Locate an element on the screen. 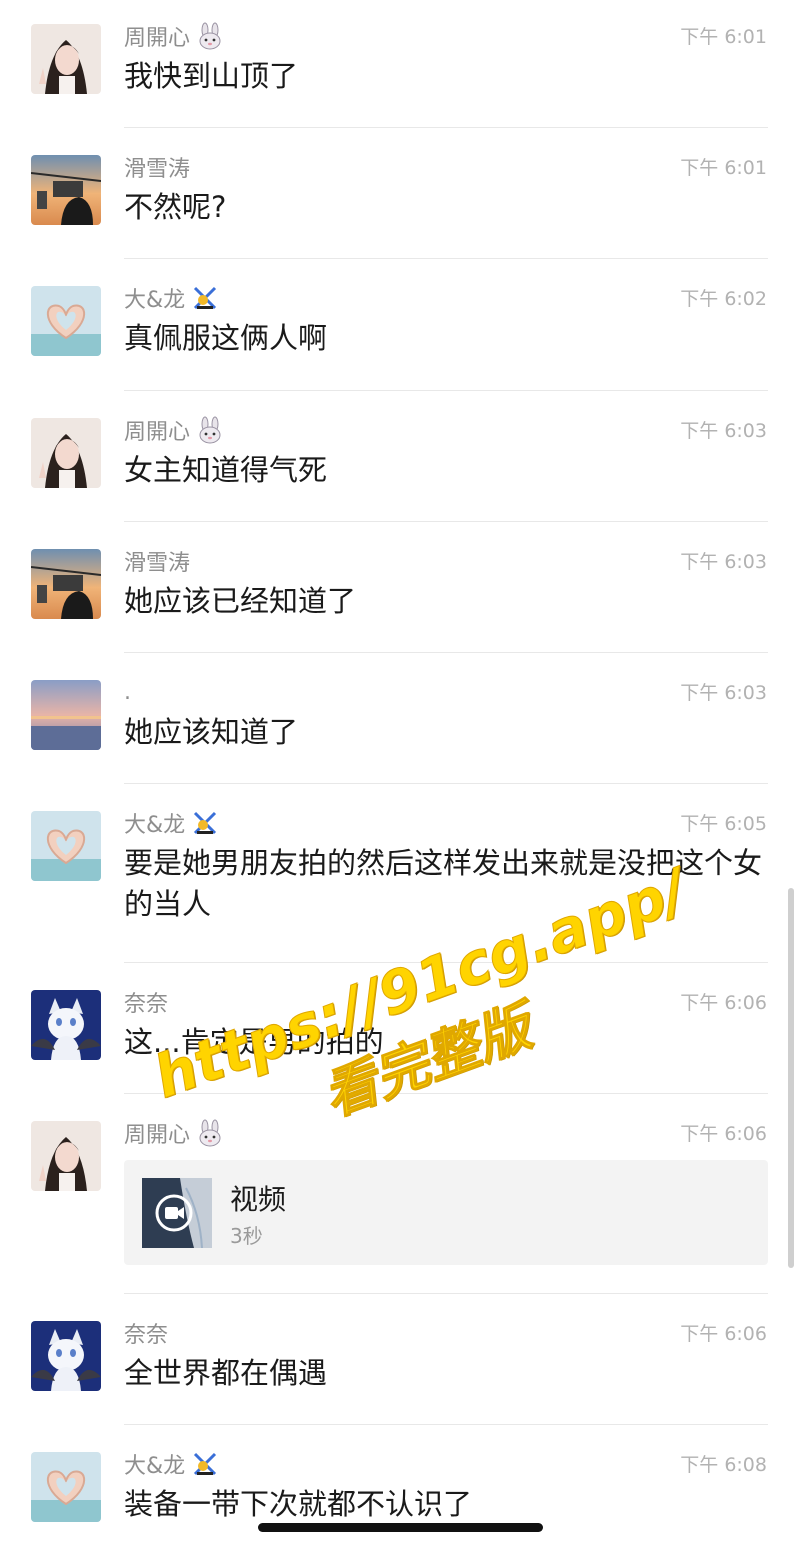 This screenshot has width=800, height=1549. video-title: 视频 is located at coordinates (258, 1199).